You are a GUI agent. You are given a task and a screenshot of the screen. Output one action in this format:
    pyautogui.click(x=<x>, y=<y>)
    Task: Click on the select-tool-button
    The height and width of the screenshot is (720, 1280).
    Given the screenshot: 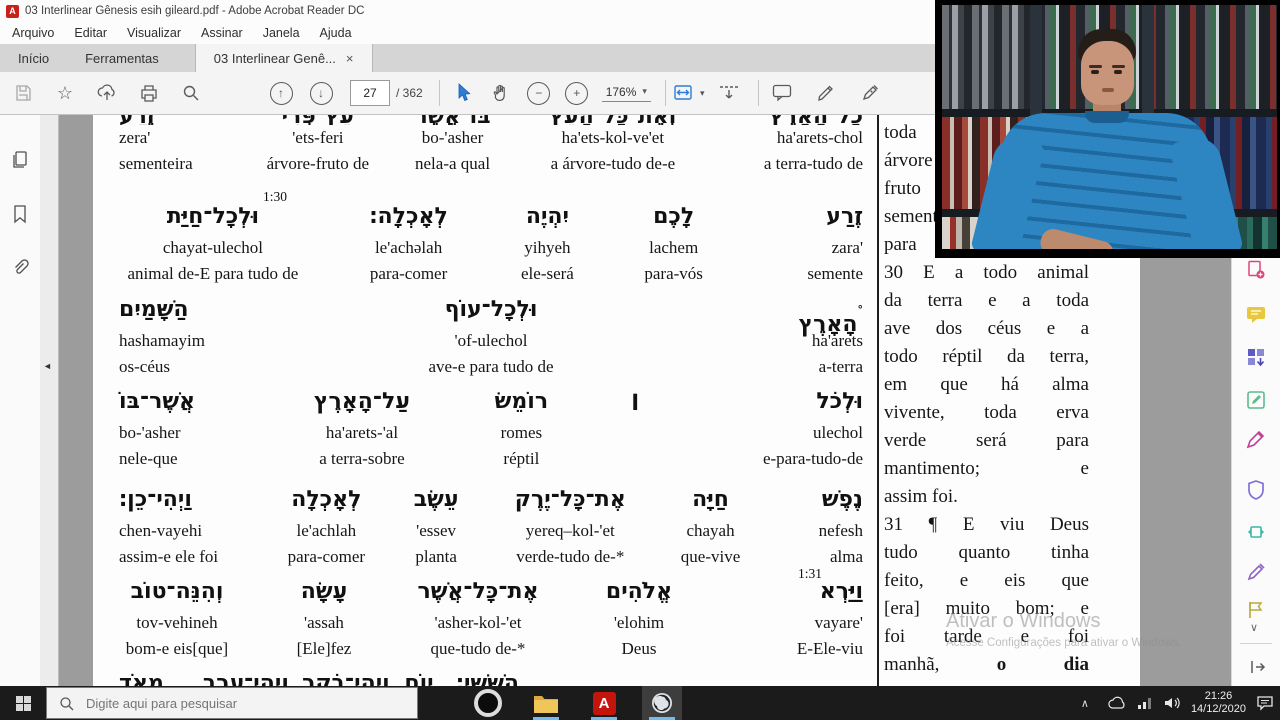 What is the action you would take?
    pyautogui.click(x=463, y=93)
    